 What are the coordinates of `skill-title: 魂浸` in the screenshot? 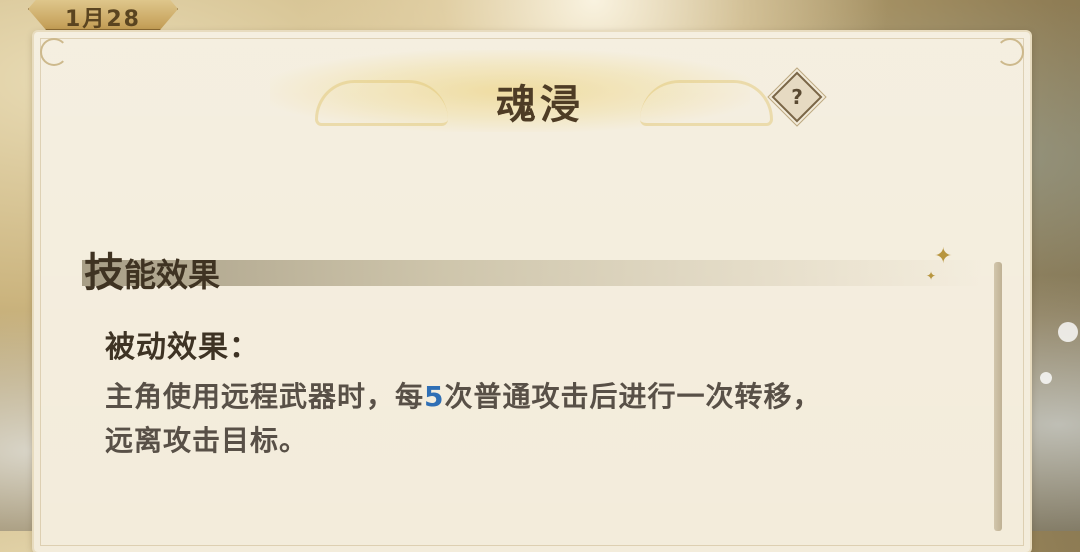 It's located at (540, 105).